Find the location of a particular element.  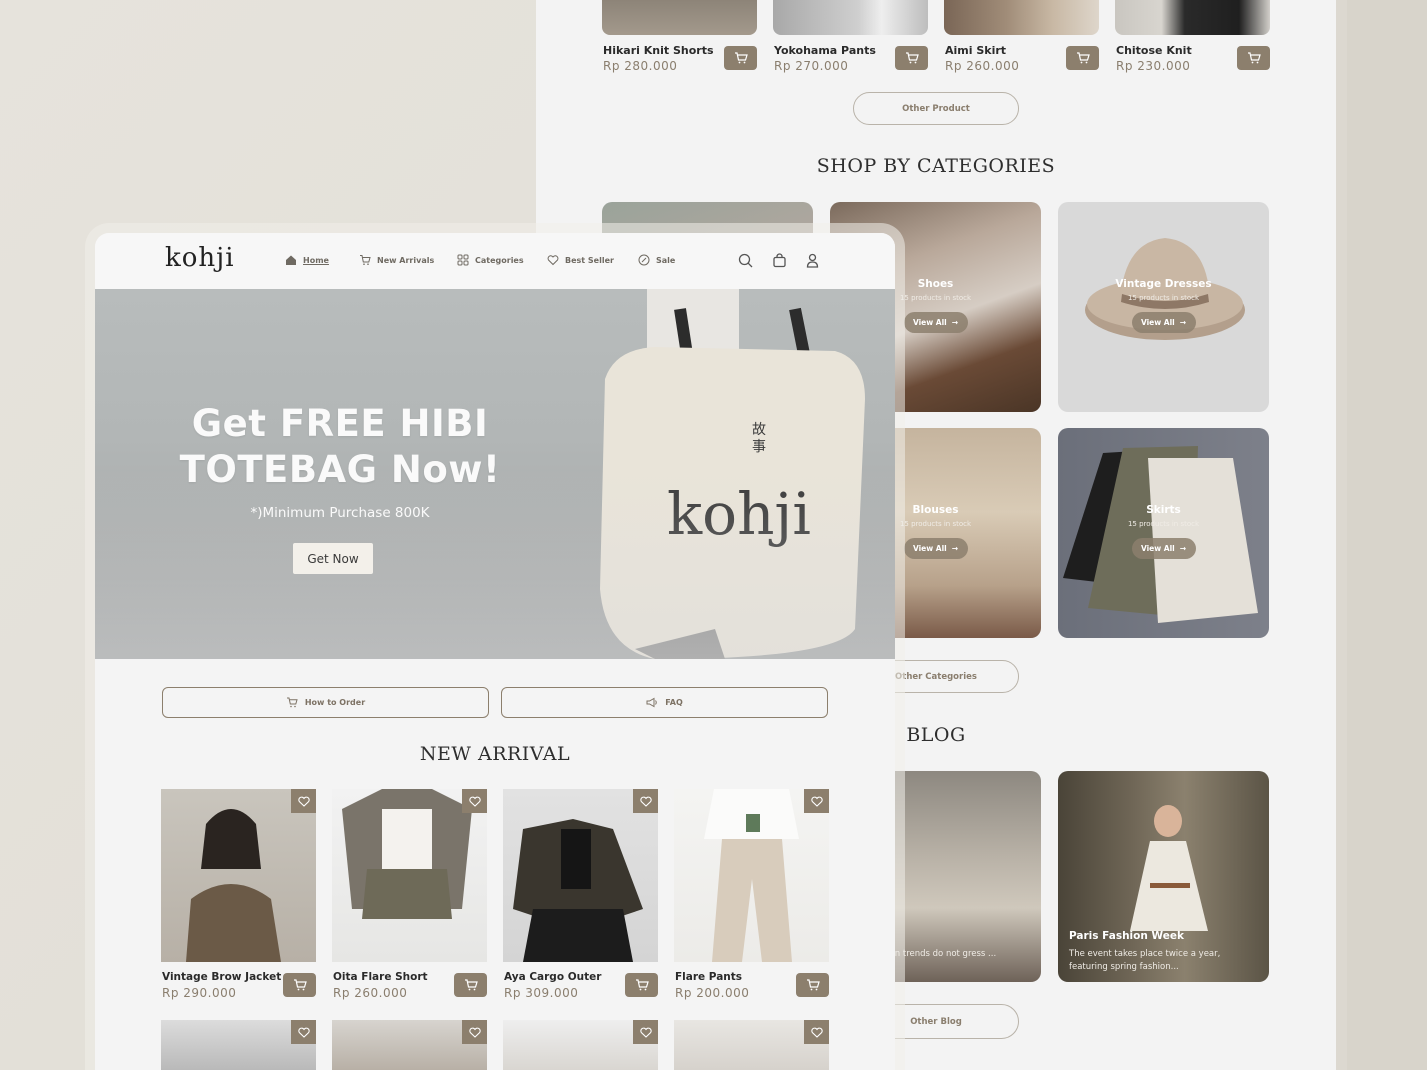

blog-title-text: Paris Fashion Week is located at coordinates (1126, 936).